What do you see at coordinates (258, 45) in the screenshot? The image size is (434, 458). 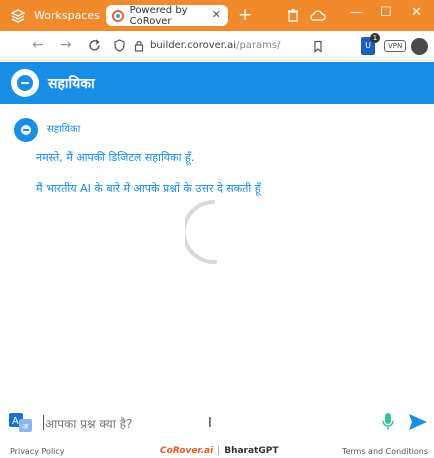 I see `url-path: /params/` at bounding box center [258, 45].